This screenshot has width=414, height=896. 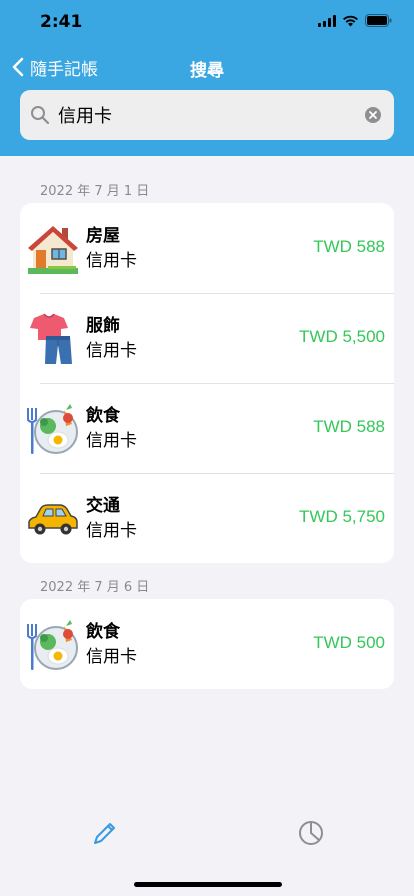 What do you see at coordinates (95, 191) in the screenshot?
I see `section-date: 2022 年 7 月 1 日` at bounding box center [95, 191].